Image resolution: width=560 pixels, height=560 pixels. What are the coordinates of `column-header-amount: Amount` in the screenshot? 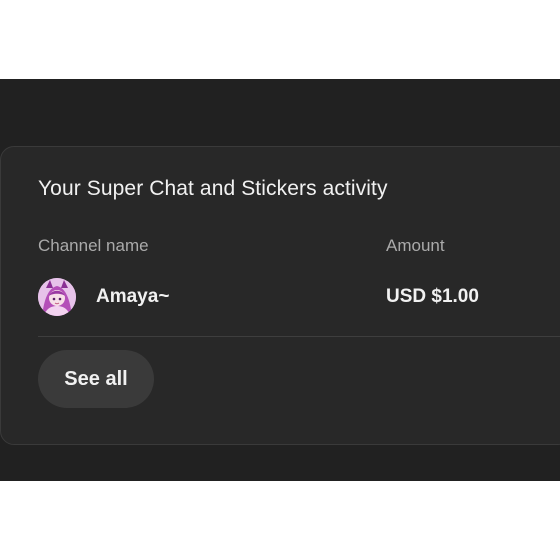 It's located at (415, 245).